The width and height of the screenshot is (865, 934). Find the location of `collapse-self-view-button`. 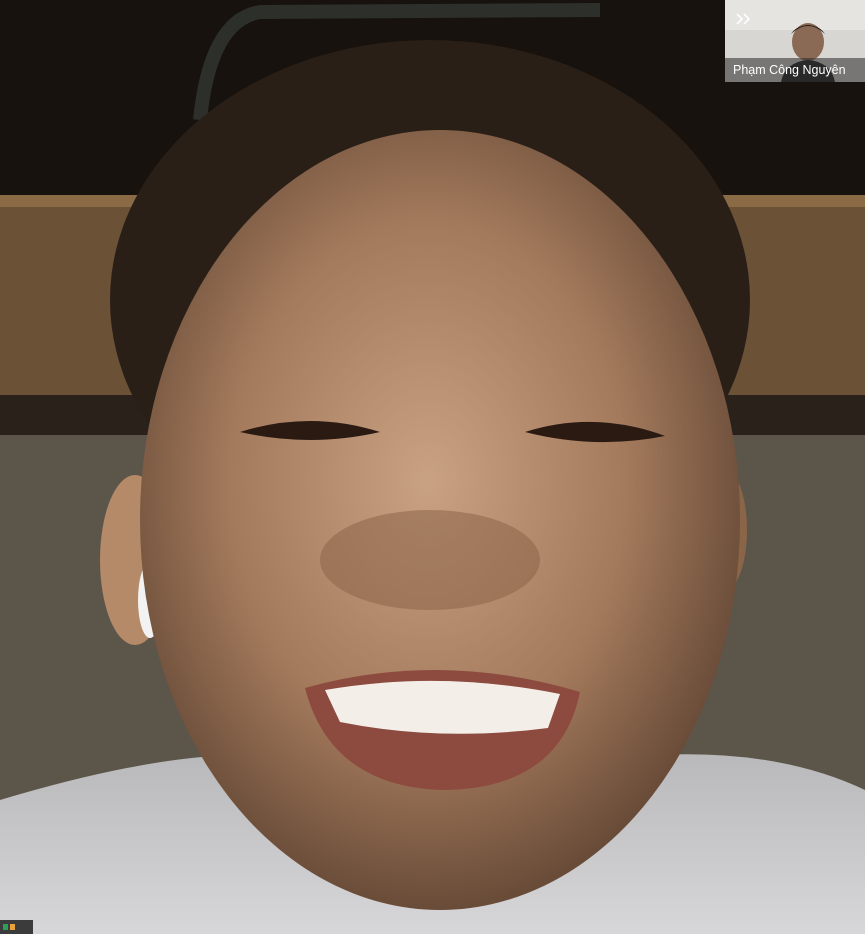

collapse-self-view-button is located at coordinates (744, 19).